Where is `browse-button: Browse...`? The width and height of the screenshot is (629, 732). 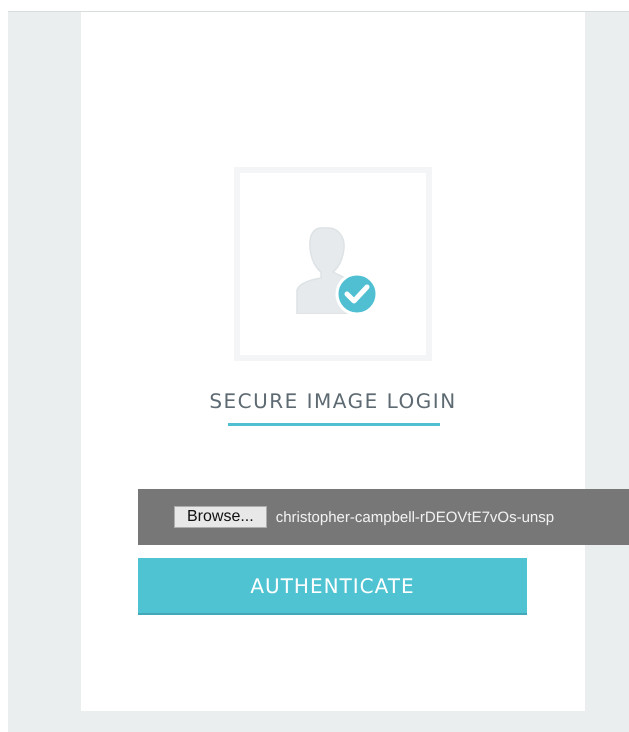 browse-button: Browse... is located at coordinates (220, 517).